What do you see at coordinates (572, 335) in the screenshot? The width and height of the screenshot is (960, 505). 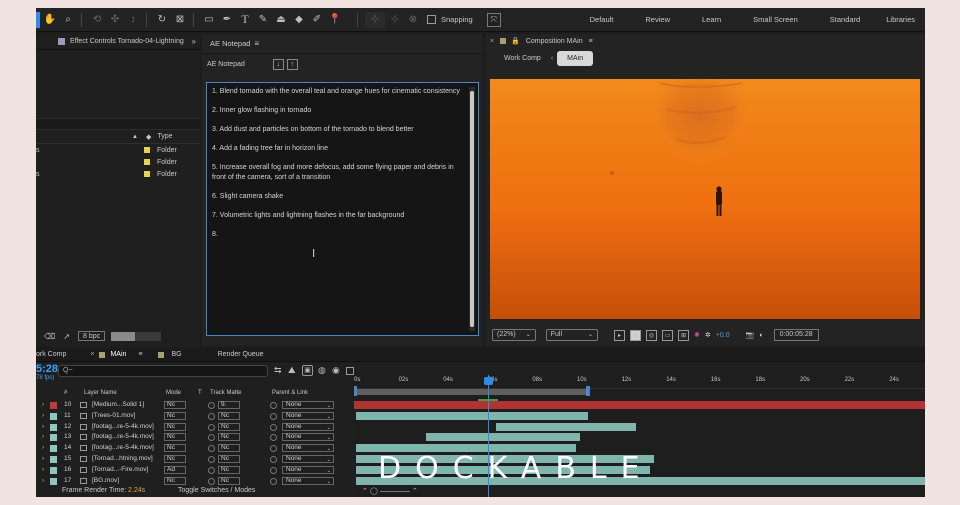 I see `resolution-dropdown: Full ⌄` at bounding box center [572, 335].